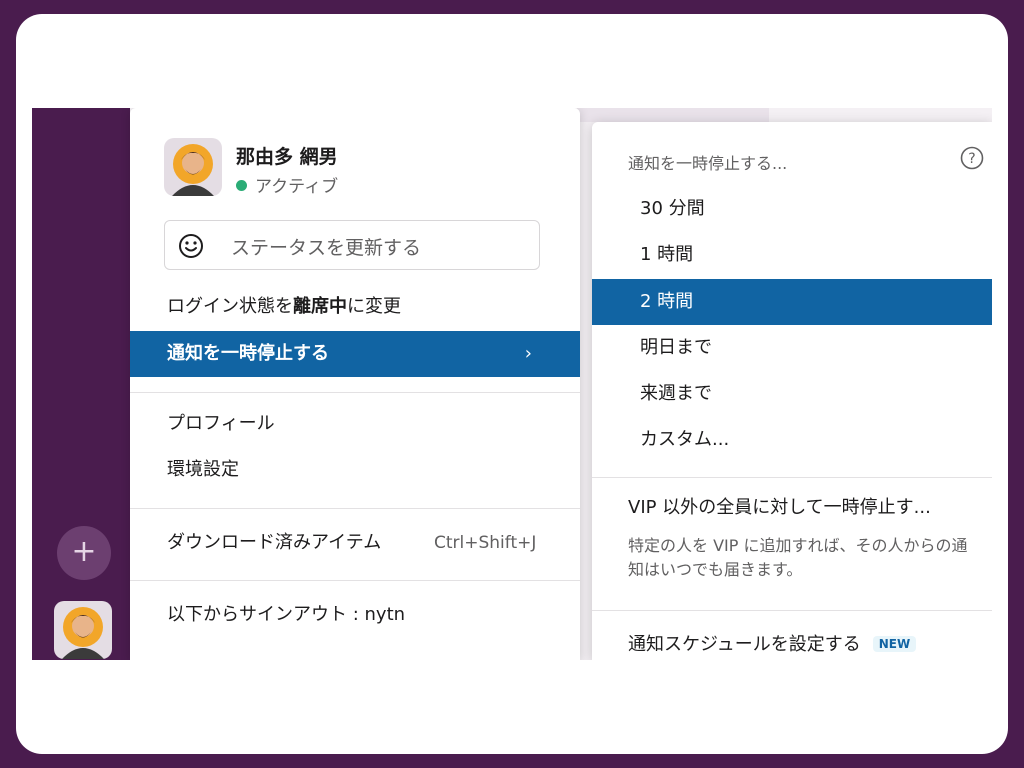  I want to click on pause-notifications-label: 通知を一時停止する, so click(248, 353).